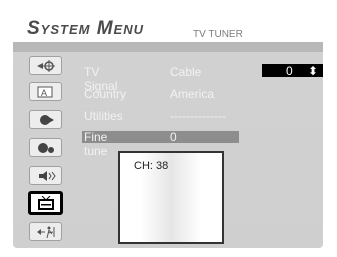  I want to click on sidebar-item-audio, so click(45, 175).